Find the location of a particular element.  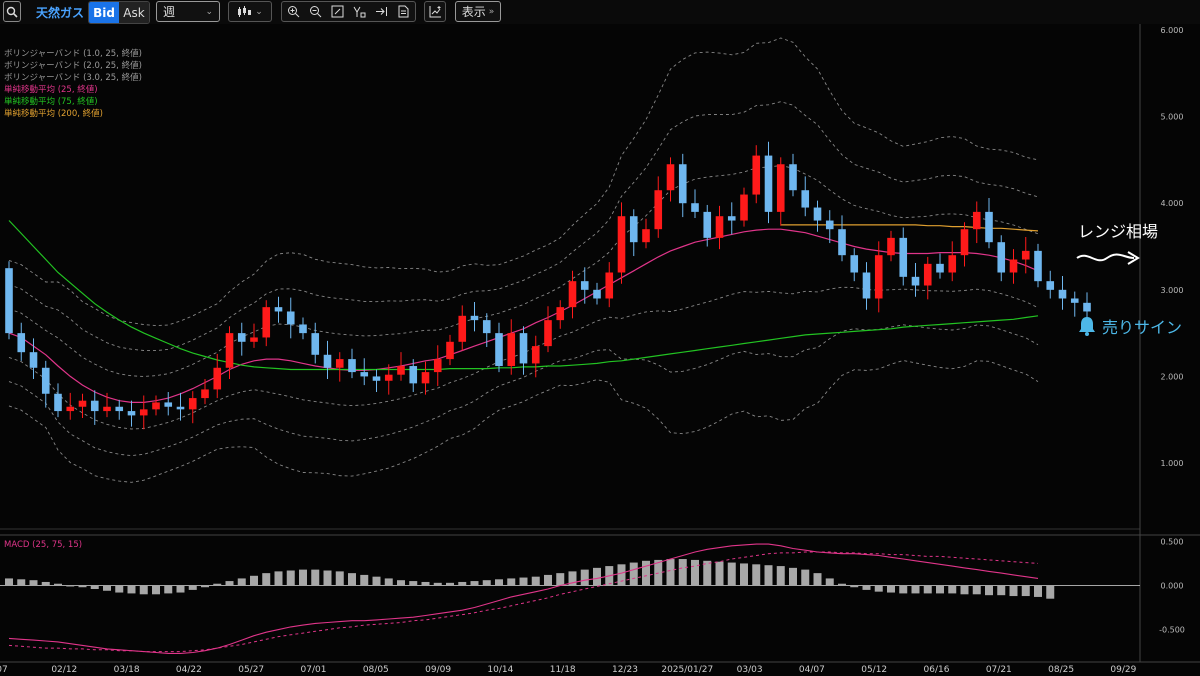

time-axis-label: 09/09 is located at coordinates (438, 670).